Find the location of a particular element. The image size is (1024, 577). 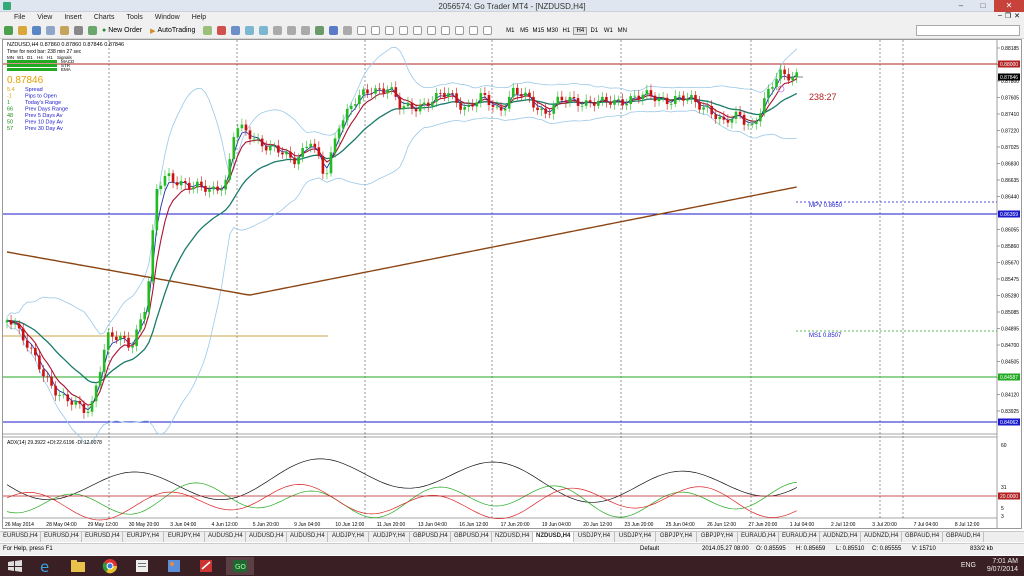

price-tick: 0.85860 is located at coordinates (1010, 247).